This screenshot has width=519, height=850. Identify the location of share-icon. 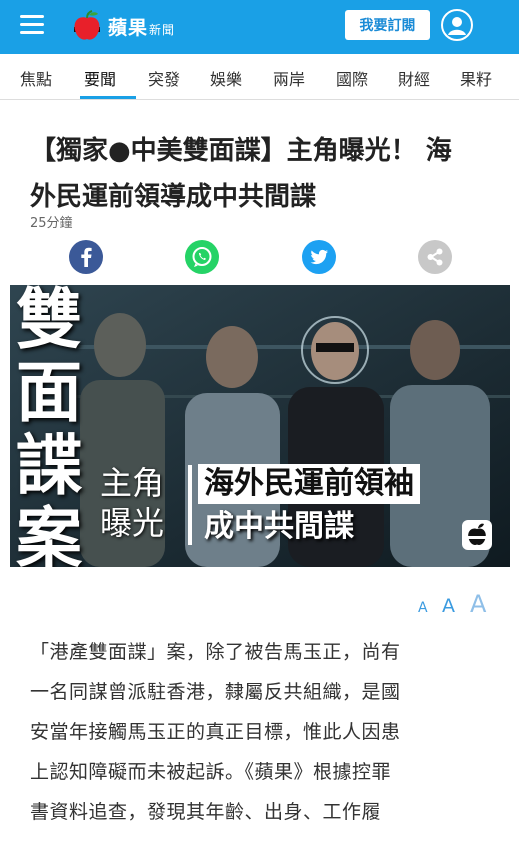
(435, 257).